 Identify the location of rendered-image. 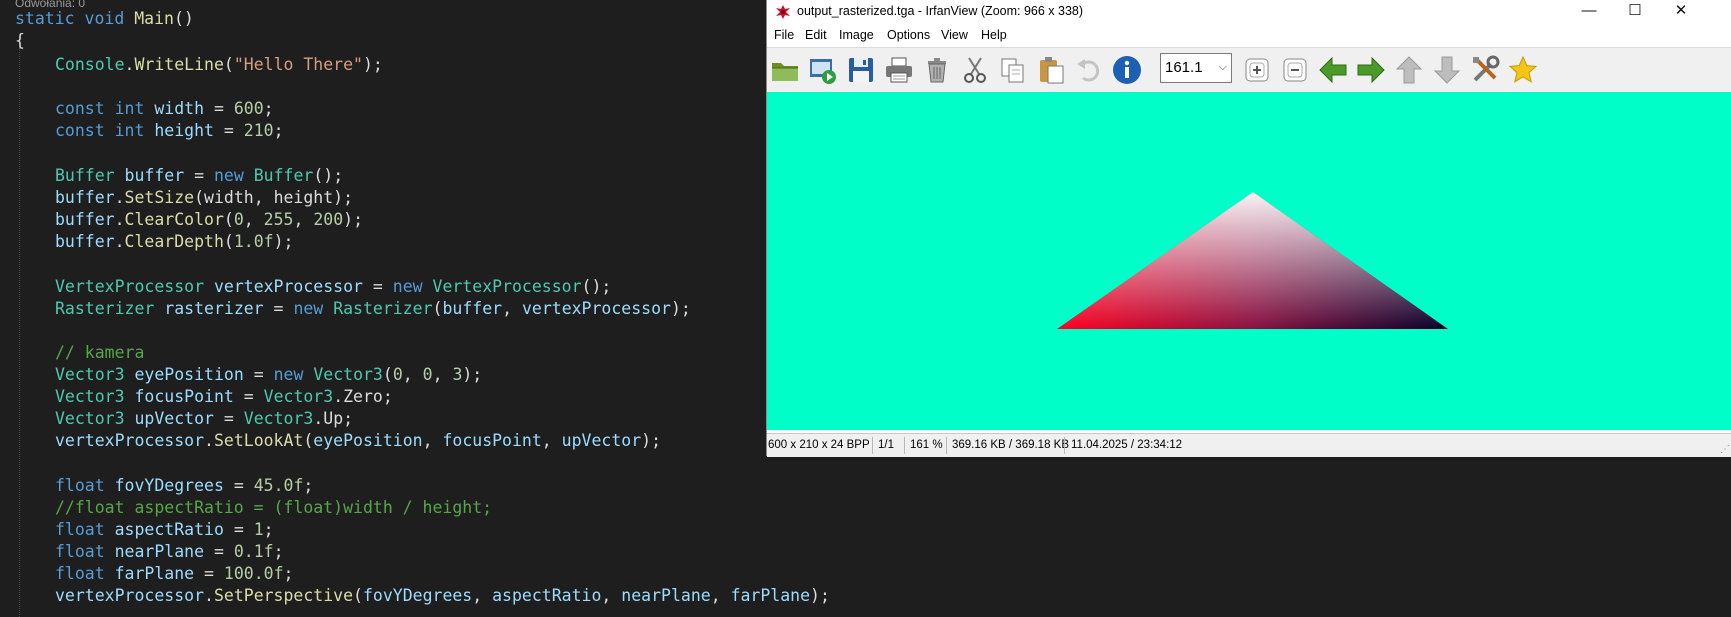
(1252, 260).